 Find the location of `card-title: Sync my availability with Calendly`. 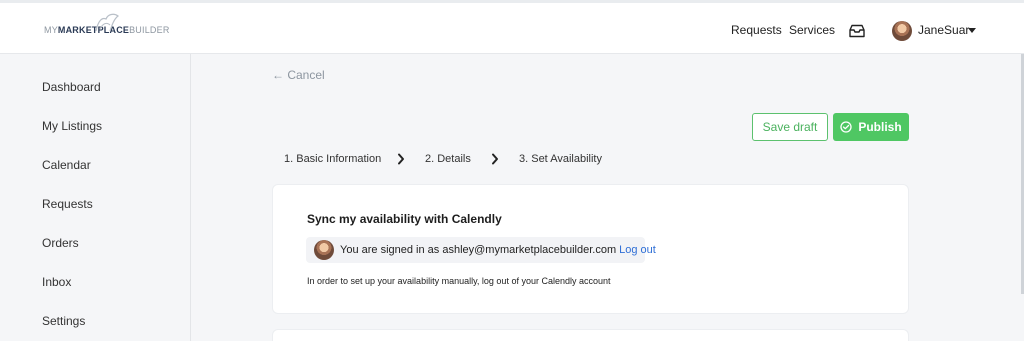

card-title: Sync my availability with Calendly is located at coordinates (404, 219).